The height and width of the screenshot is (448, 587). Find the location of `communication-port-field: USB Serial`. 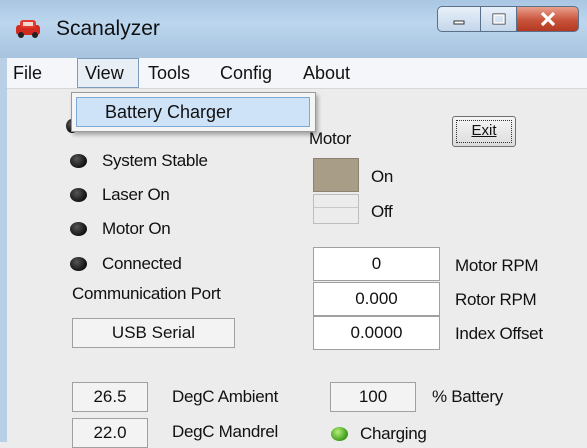

communication-port-field: USB Serial is located at coordinates (153, 333).